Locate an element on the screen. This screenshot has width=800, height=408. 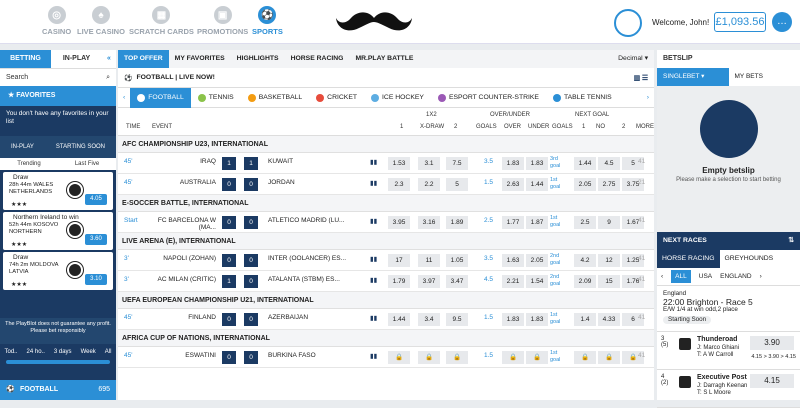
odd-button: 2.75 is located at coordinates (609, 184).